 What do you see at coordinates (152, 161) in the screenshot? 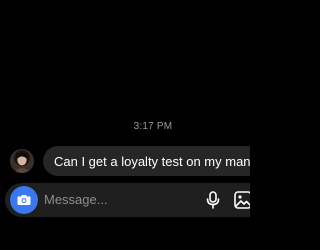
I see `message-text: Can I get a loyalty test on my man?` at bounding box center [152, 161].